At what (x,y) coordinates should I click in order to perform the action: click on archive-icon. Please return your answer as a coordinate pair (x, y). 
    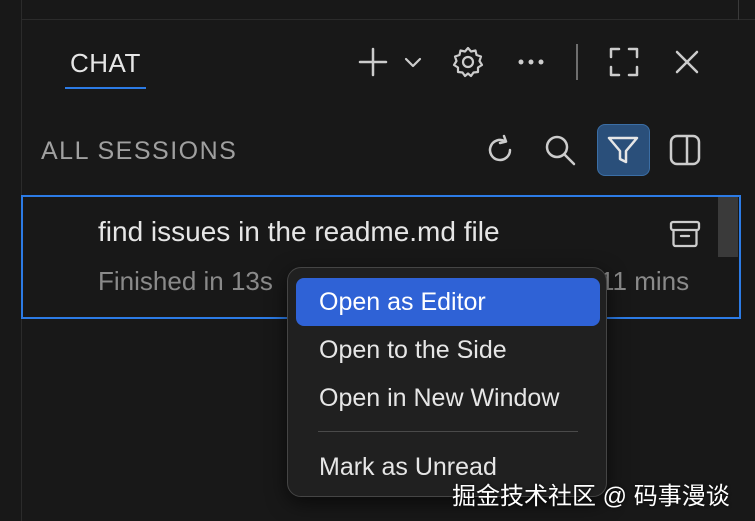
    Looking at the image, I should click on (685, 234).